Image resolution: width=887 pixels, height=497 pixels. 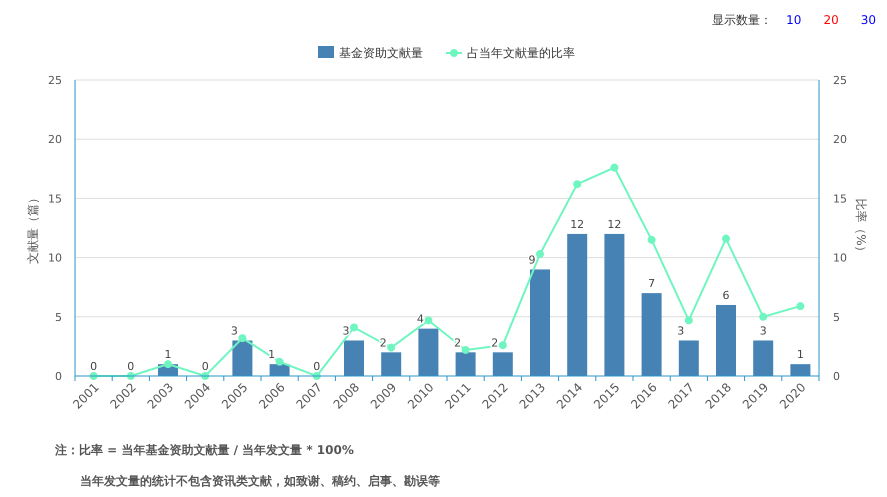 What do you see at coordinates (836, 317) in the screenshot?
I see `y2-tick-label: 5` at bounding box center [836, 317].